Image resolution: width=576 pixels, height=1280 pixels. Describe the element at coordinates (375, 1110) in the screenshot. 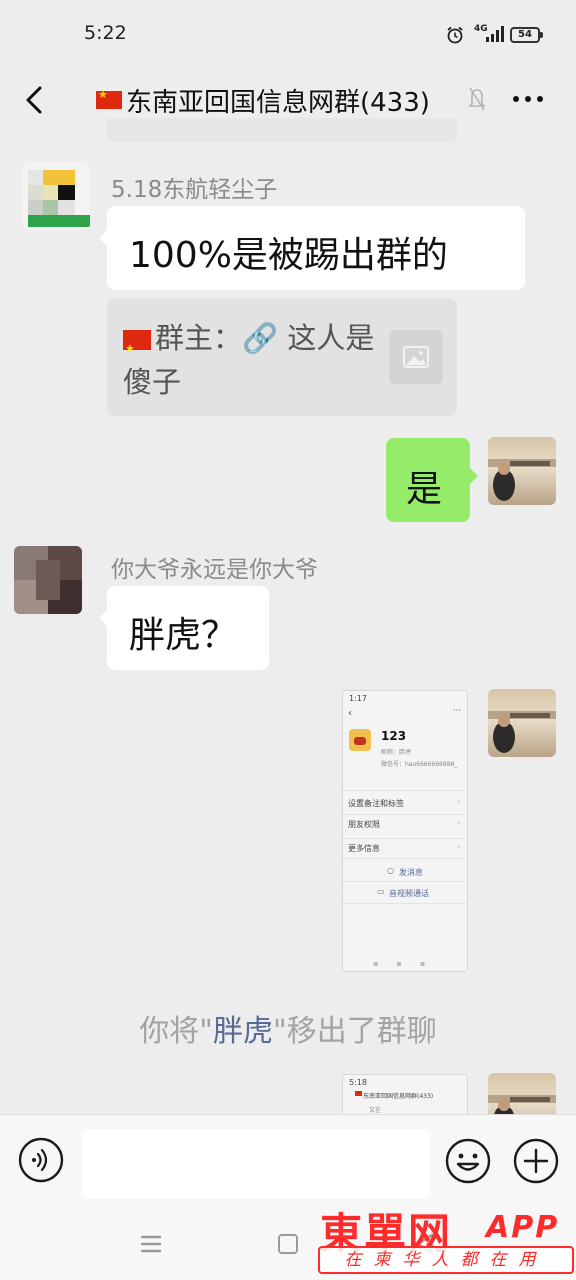

I see `shot2-line: 又在` at that location.